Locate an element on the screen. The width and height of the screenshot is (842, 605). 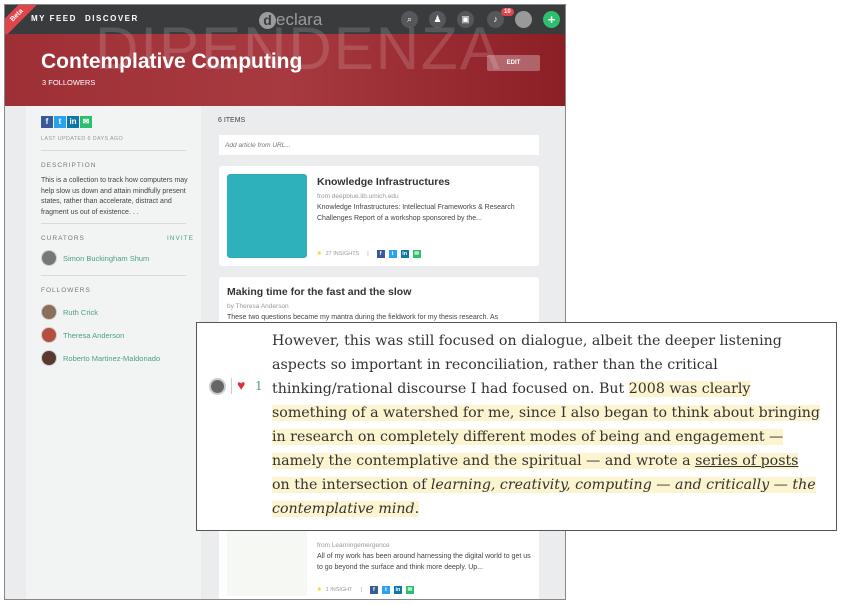
follower-item: Roberto Martinez-Maldonado is located at coordinates (100, 358).